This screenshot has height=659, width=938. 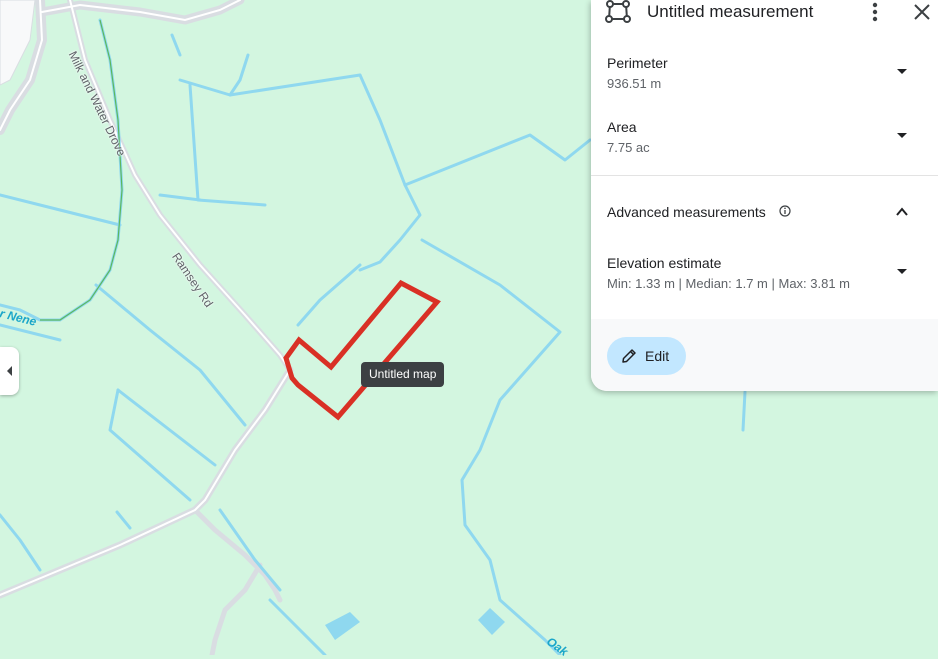 What do you see at coordinates (922, 12) in the screenshot?
I see `close-icon` at bounding box center [922, 12].